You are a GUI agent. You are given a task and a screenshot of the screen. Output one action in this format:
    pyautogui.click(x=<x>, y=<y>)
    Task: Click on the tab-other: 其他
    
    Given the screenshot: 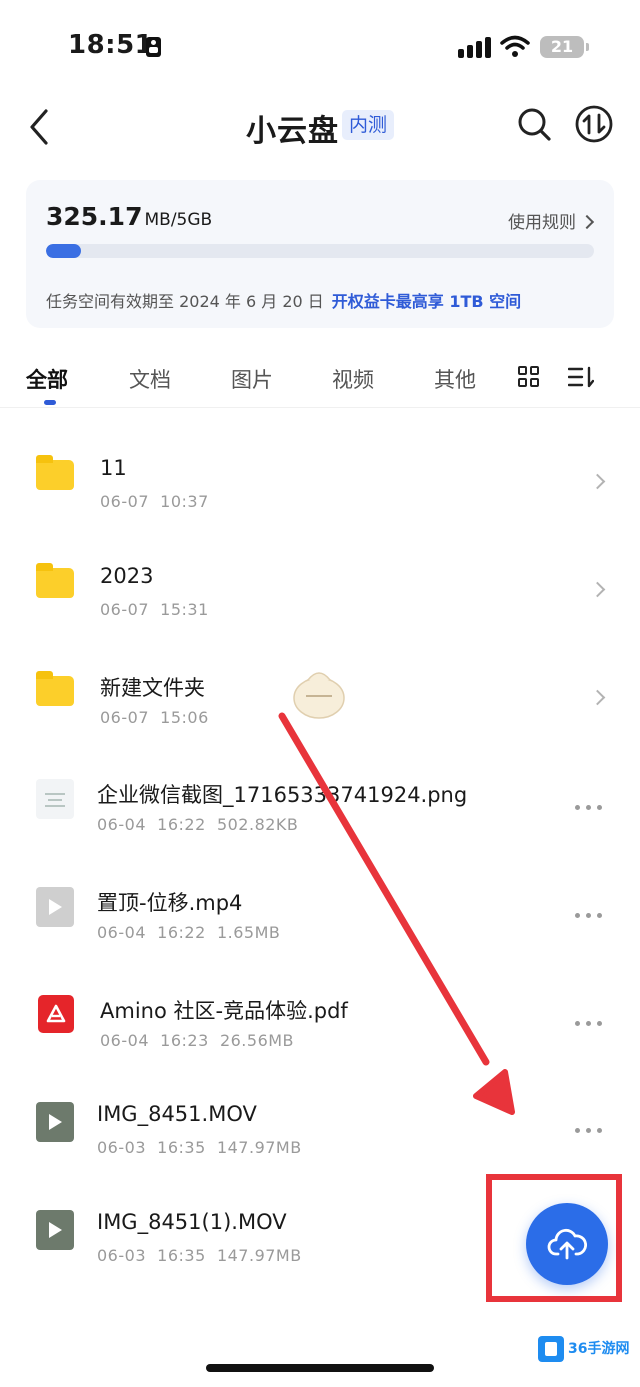 What is the action you would take?
    pyautogui.click(x=455, y=379)
    